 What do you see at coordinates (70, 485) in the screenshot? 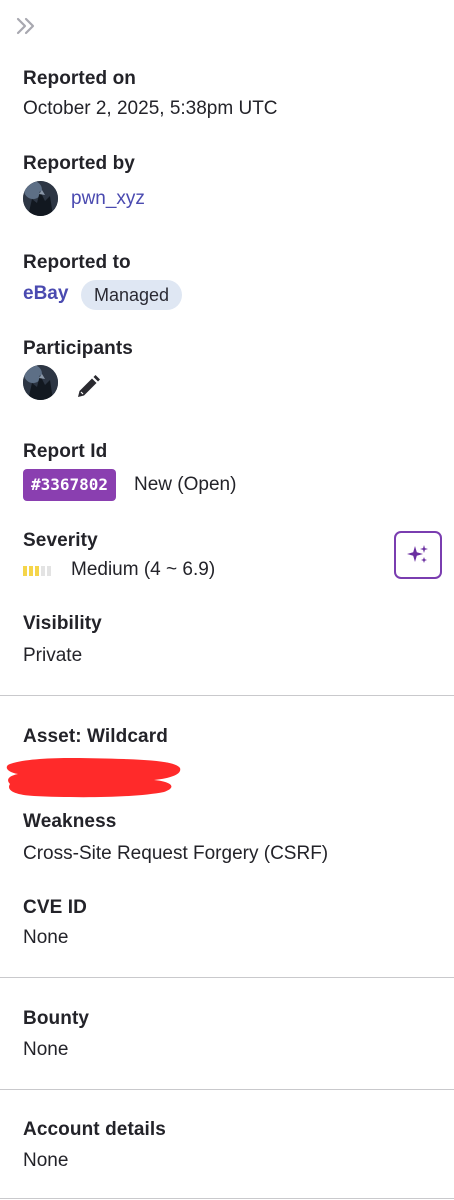
I see `report-id-badge: #3367802` at bounding box center [70, 485].